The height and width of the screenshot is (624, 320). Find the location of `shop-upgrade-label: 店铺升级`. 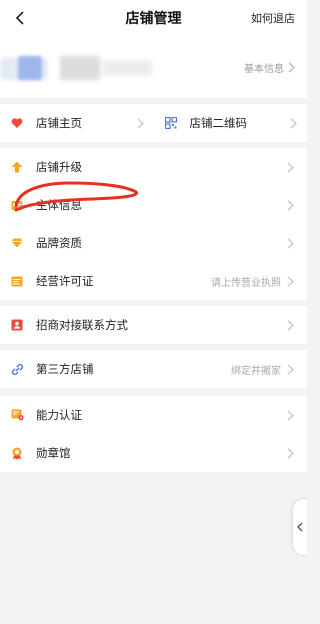

shop-upgrade-label: 店铺升级 is located at coordinates (59, 167).